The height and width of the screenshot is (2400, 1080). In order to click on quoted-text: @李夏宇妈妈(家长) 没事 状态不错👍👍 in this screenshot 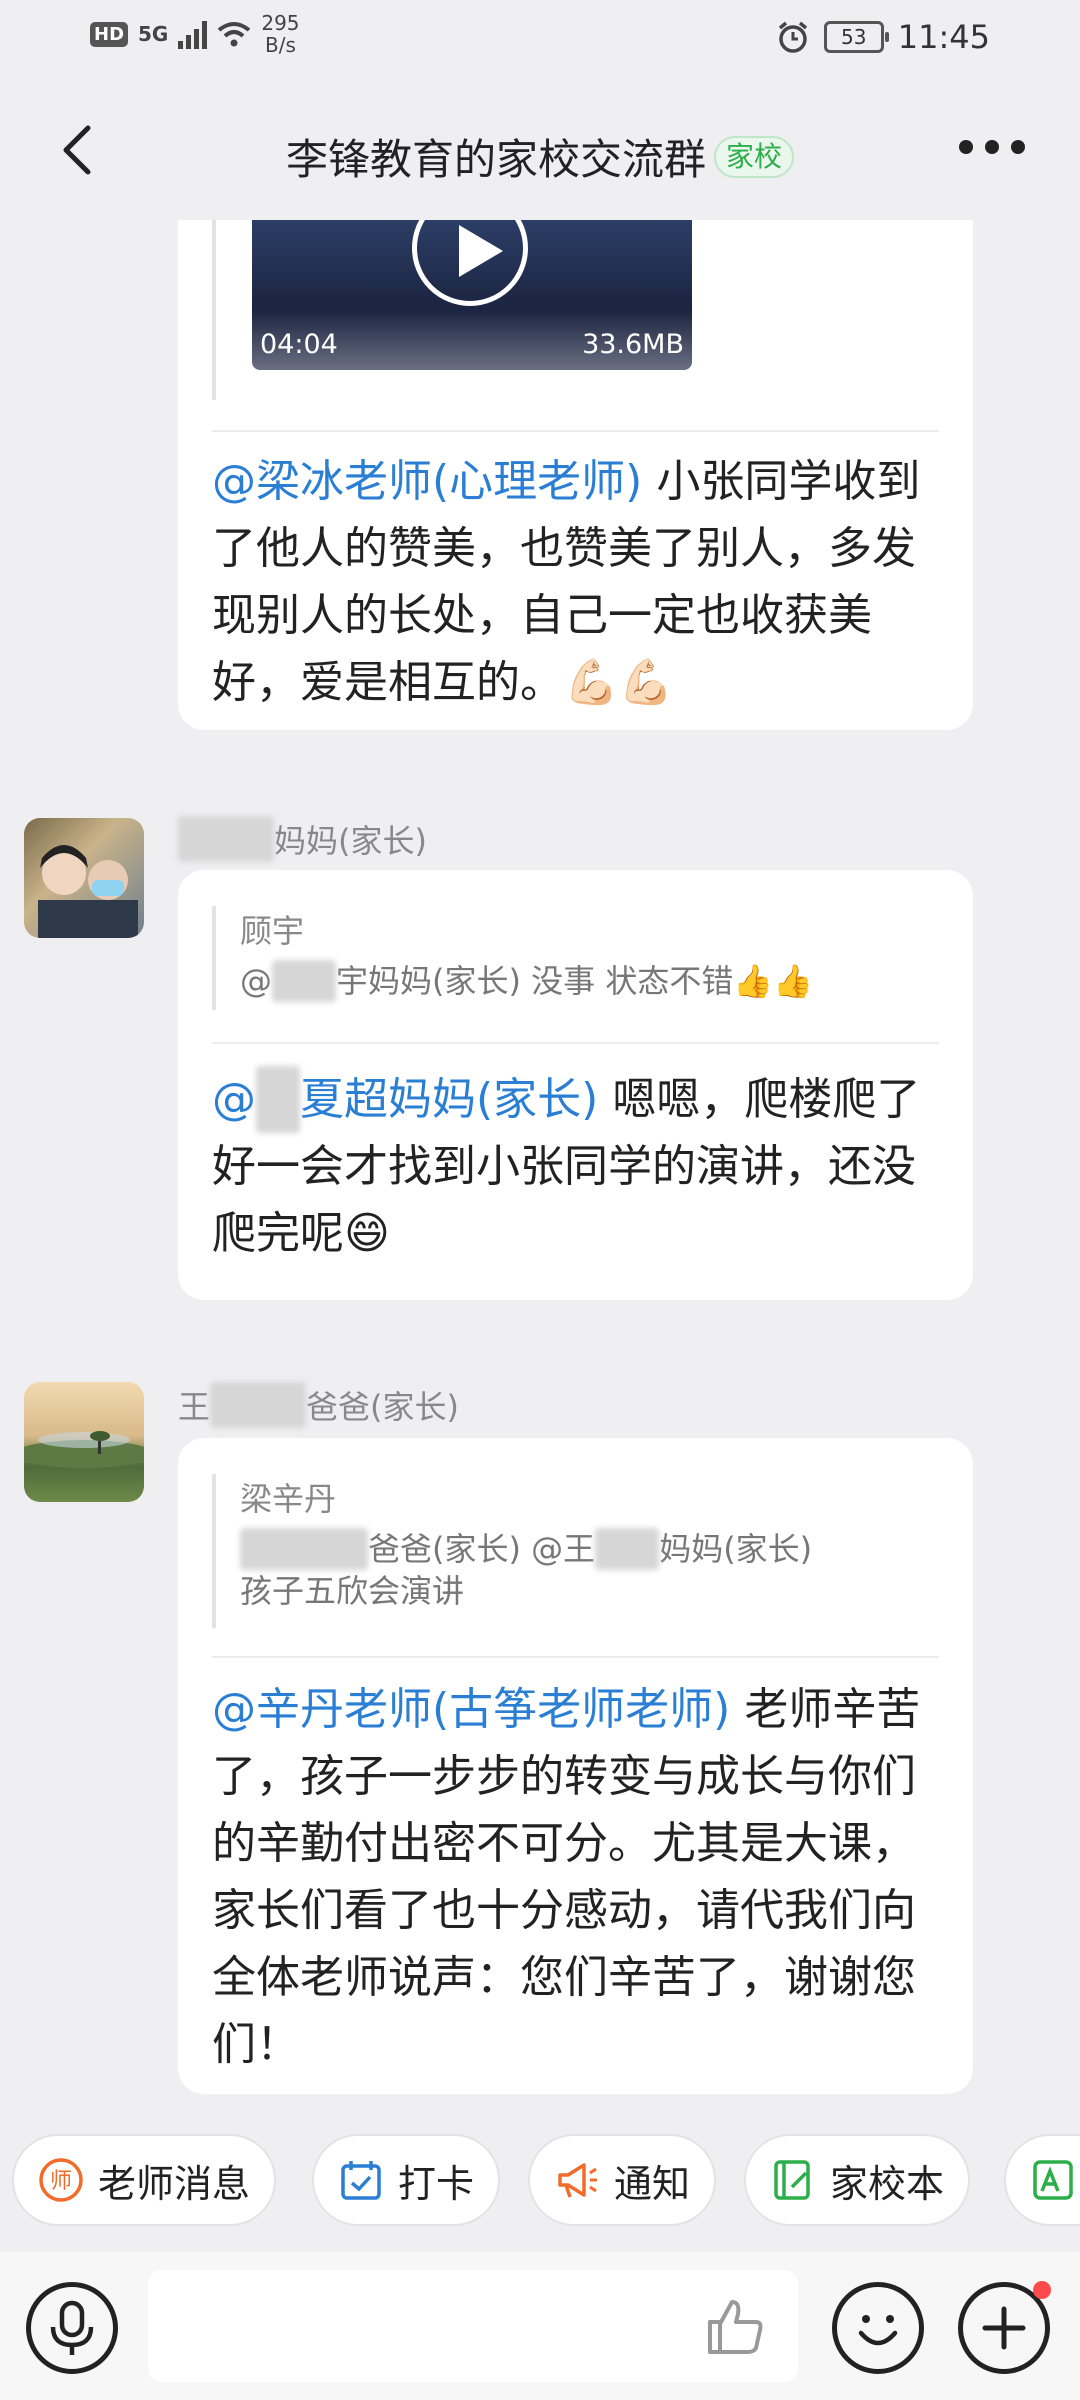, I will do `click(527, 981)`.